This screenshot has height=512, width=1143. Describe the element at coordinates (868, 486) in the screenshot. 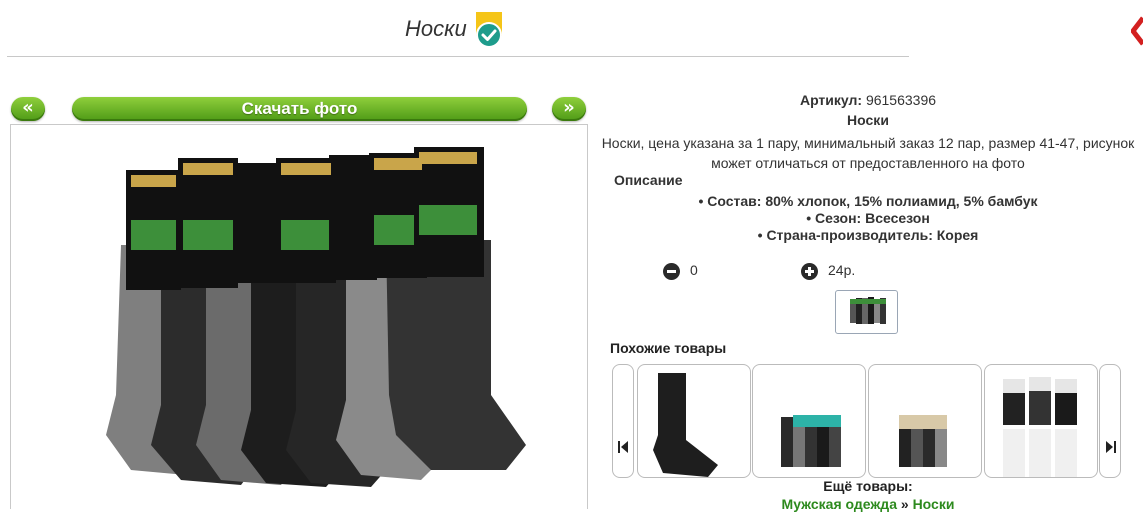

I see `more-goods-label: Ещё товары:` at that location.